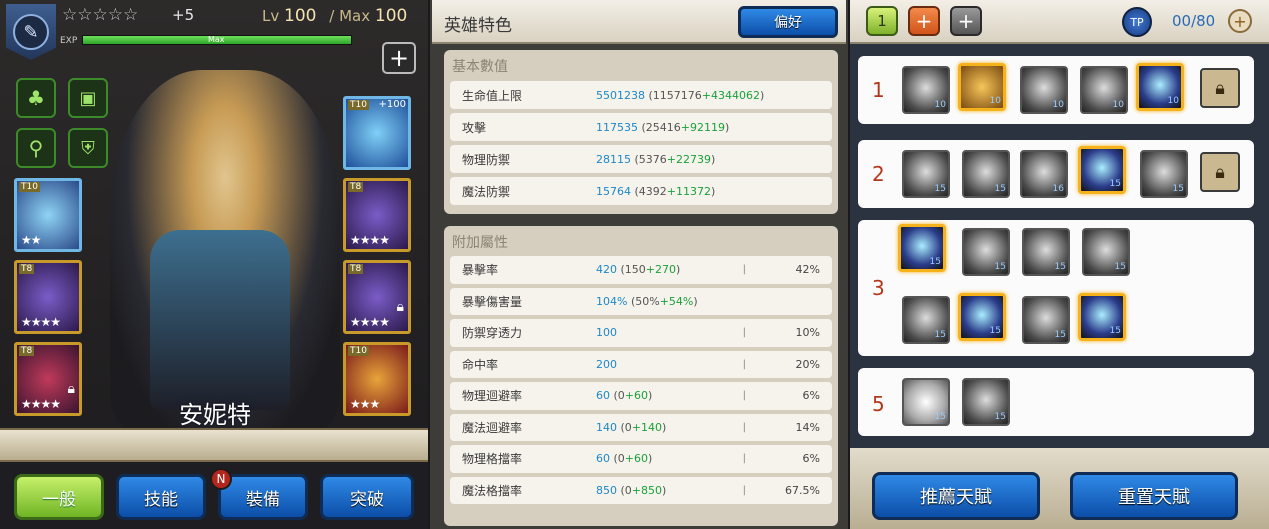 This screenshot has width=1269, height=529. I want to click on stat-label: 暴擊傷害量, so click(492, 301).